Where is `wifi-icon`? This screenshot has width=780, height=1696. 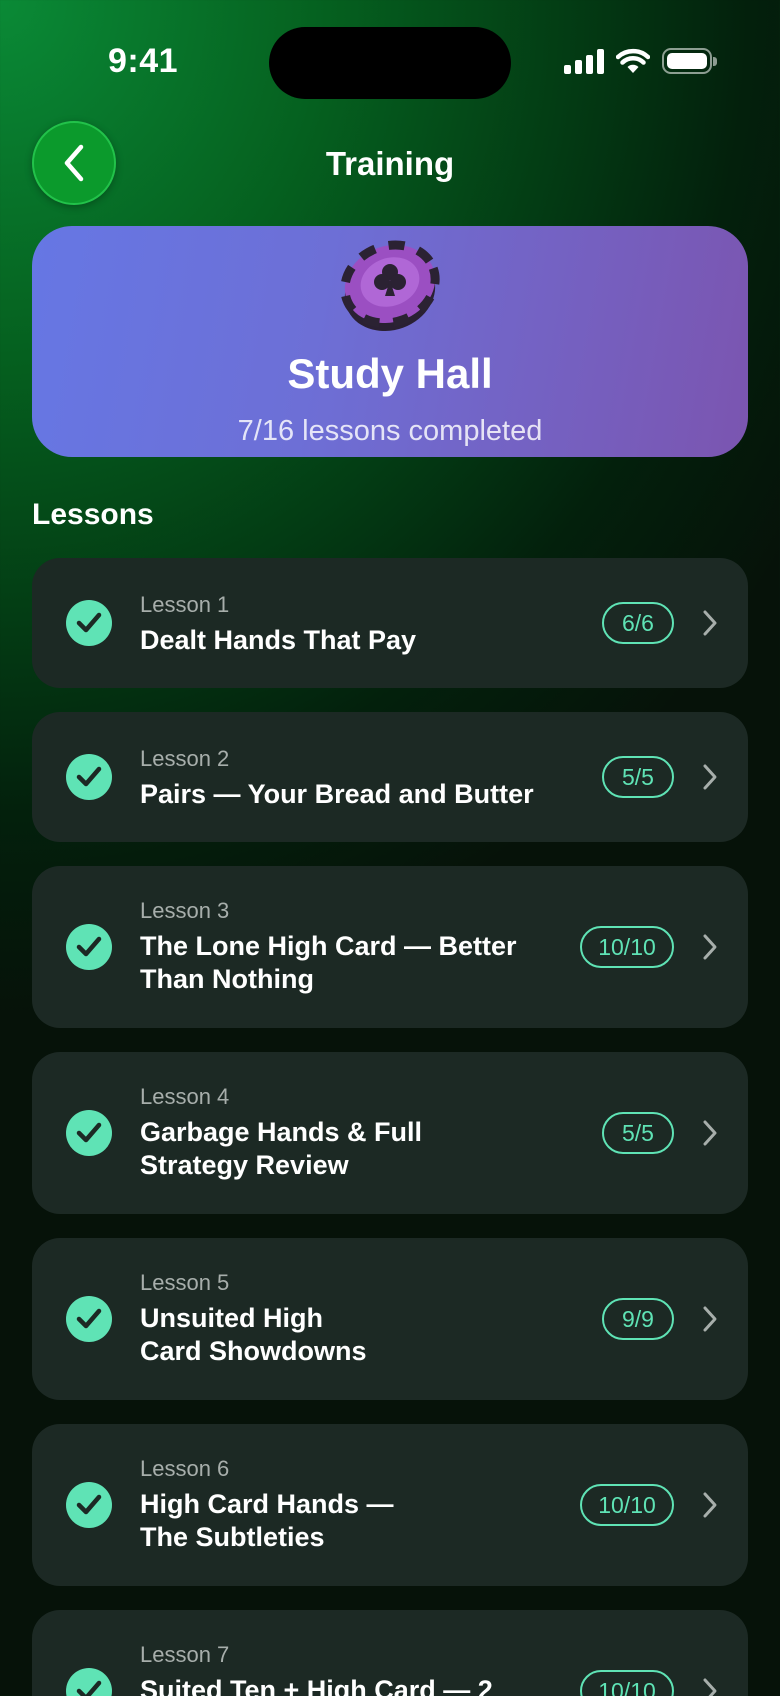
wifi-icon is located at coordinates (633, 60).